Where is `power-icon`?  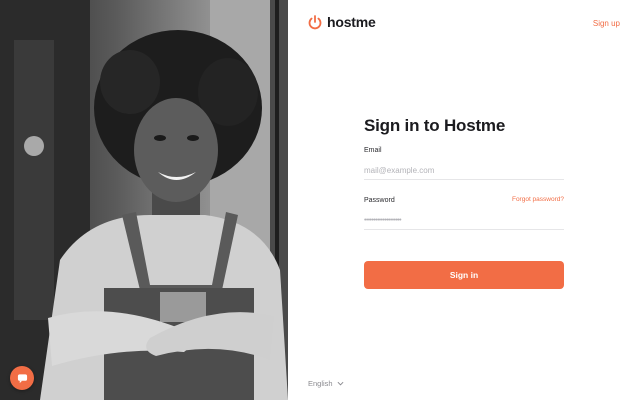 power-icon is located at coordinates (315, 21).